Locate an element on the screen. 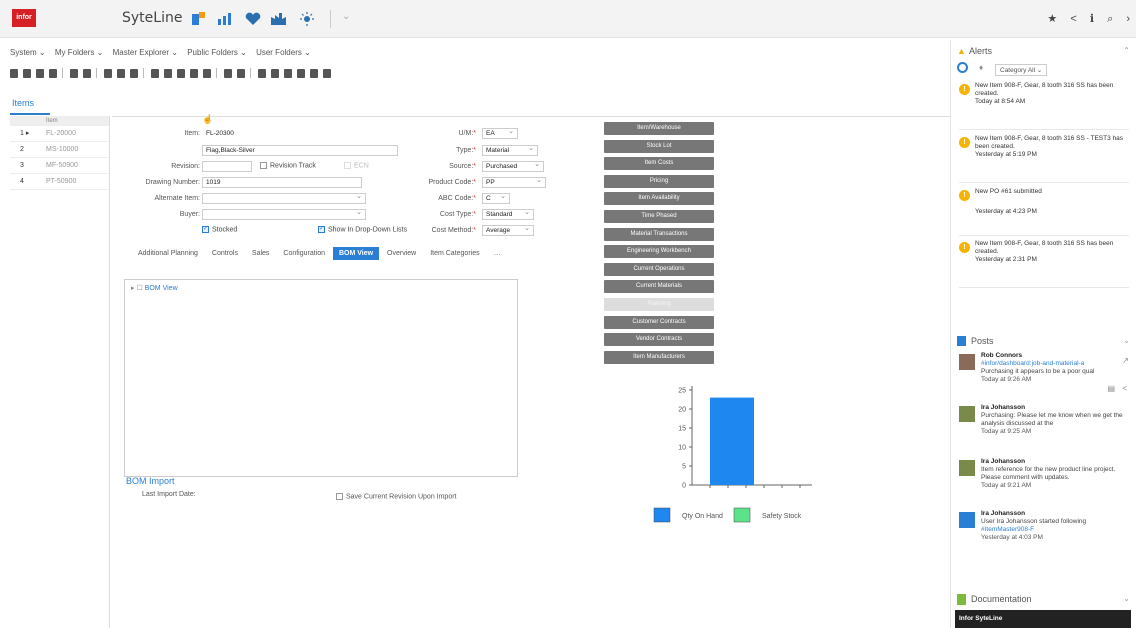 Image resolution: width=1136 pixels, height=628 pixels. abc-code-select: C is located at coordinates (496, 198).